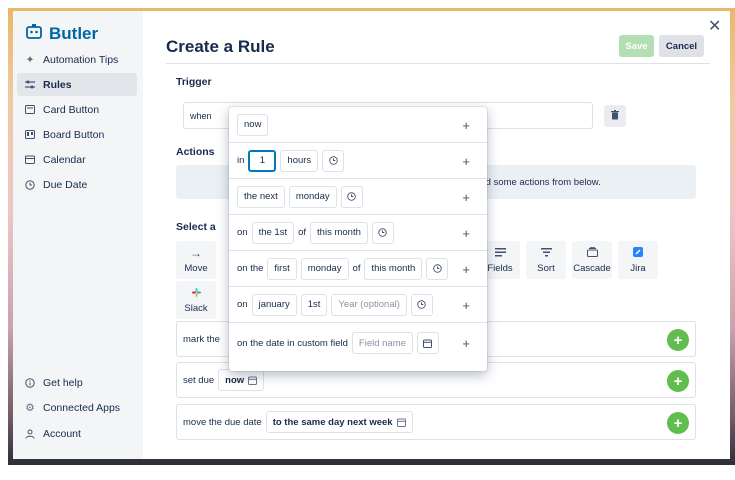  Describe the element at coordinates (220, 46) in the screenshot. I see `page-title: Create a Rule` at that location.